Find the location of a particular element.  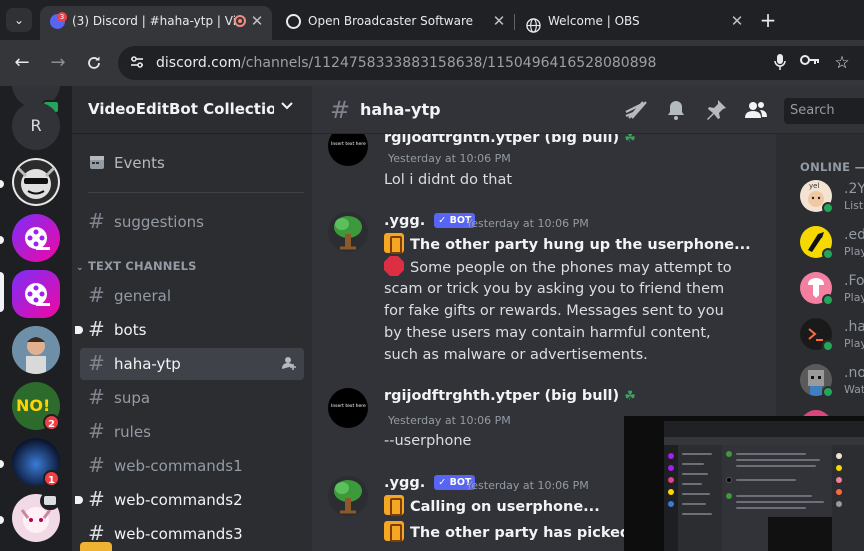

message-author: rgijodftrghth.ytper (big bull) ☘ is located at coordinates (510, 396).